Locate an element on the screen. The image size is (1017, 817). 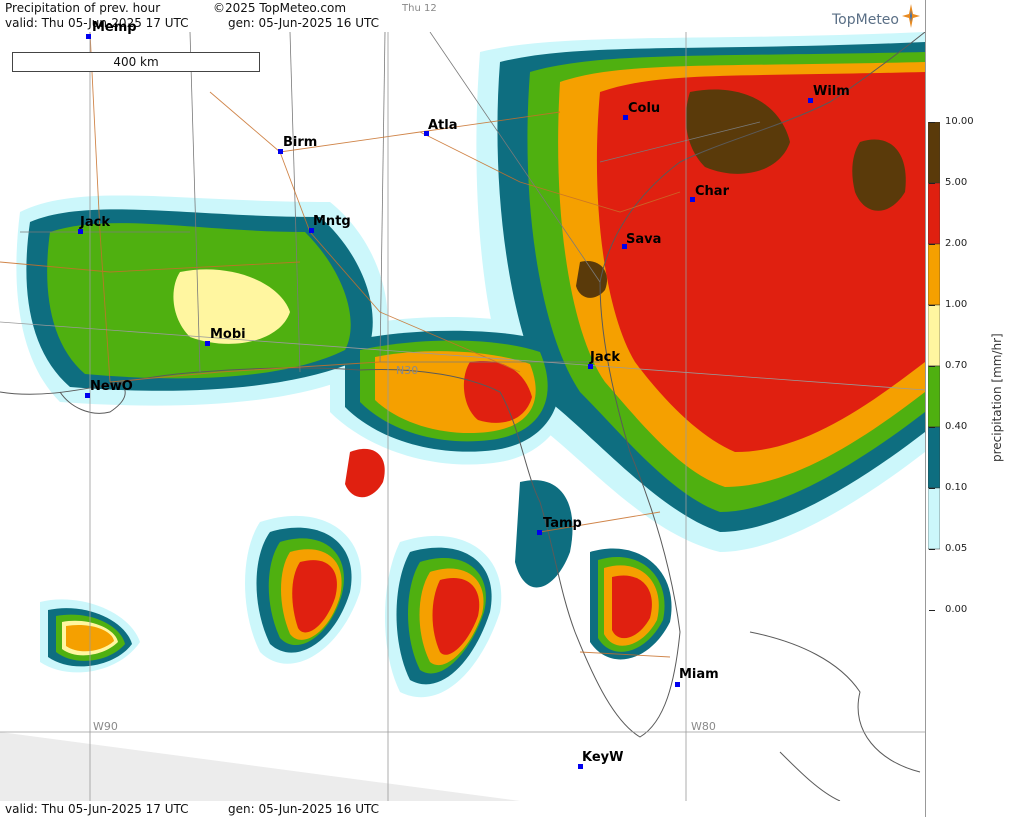
grid-label-w90: W90 is located at coordinates (105, 726).